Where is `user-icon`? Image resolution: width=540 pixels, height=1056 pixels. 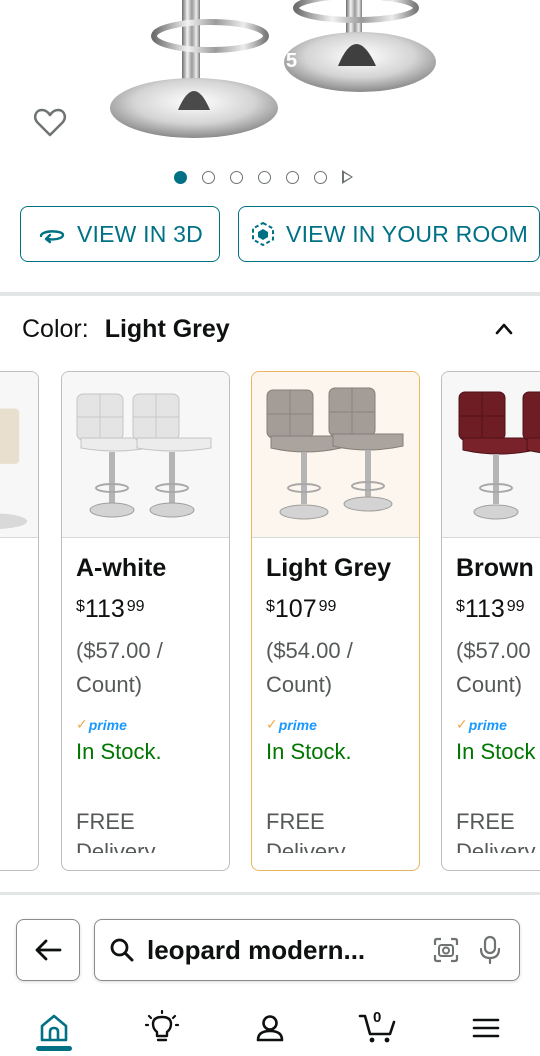 user-icon is located at coordinates (270, 1028).